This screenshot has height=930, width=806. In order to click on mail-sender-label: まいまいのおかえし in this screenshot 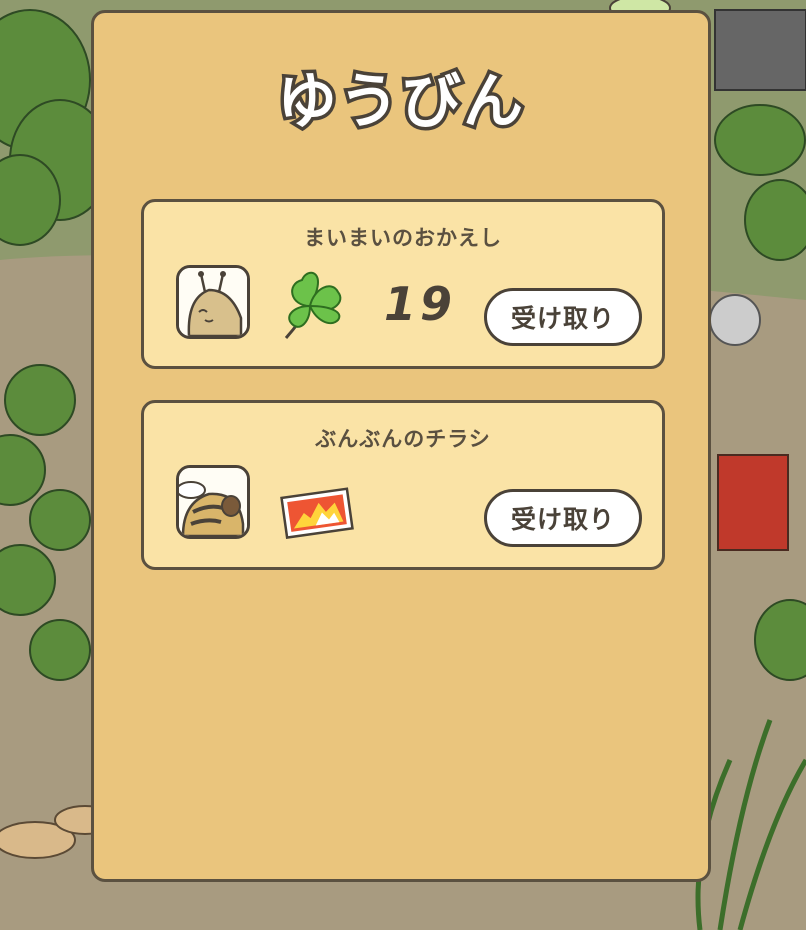, I will do `click(403, 238)`.